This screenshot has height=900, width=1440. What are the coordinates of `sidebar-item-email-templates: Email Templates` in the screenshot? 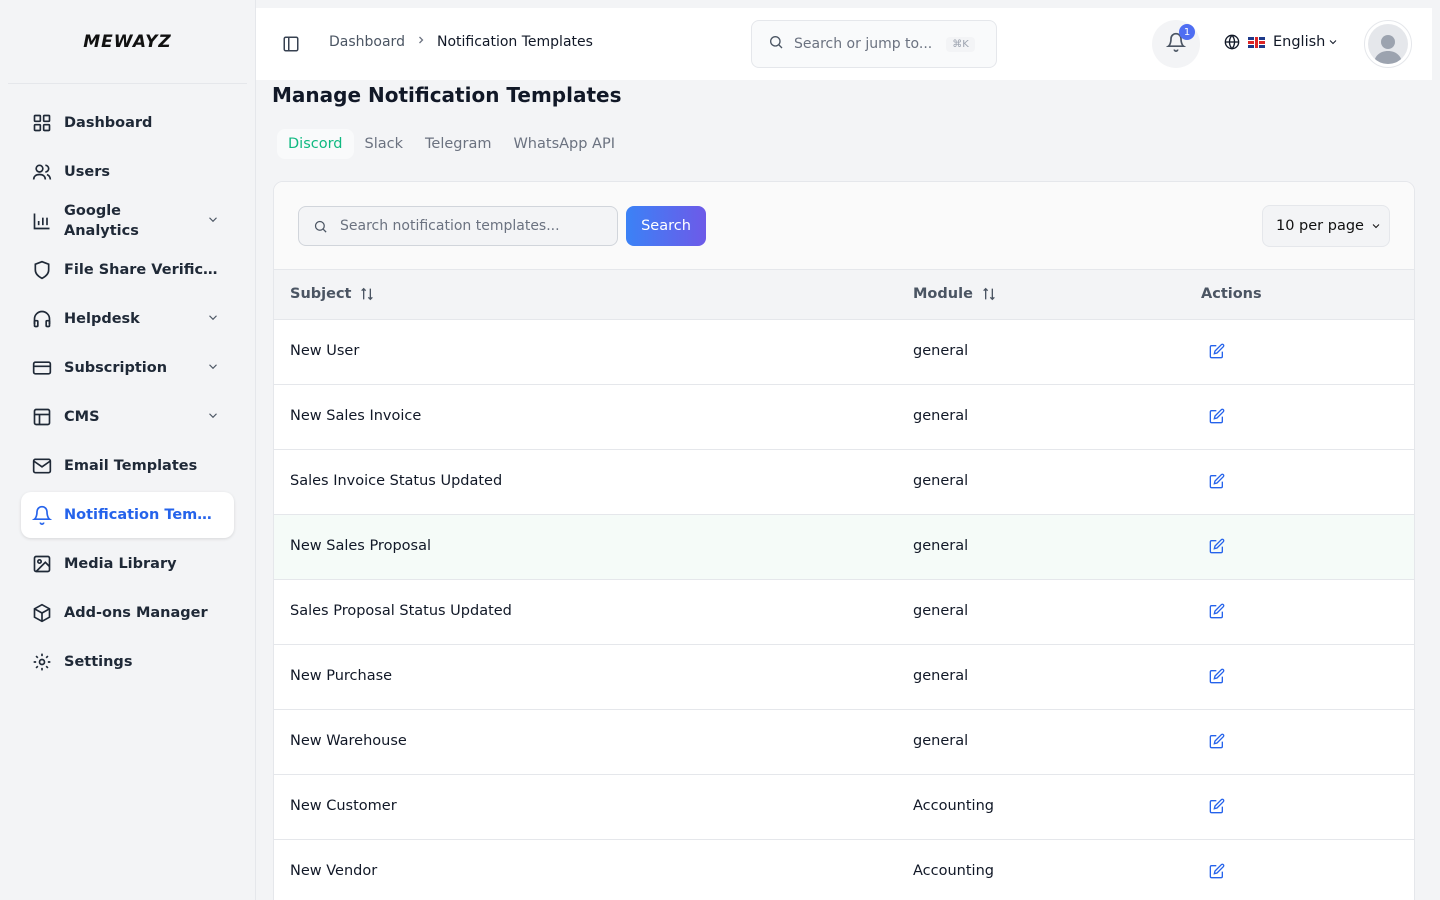 It's located at (127, 466).